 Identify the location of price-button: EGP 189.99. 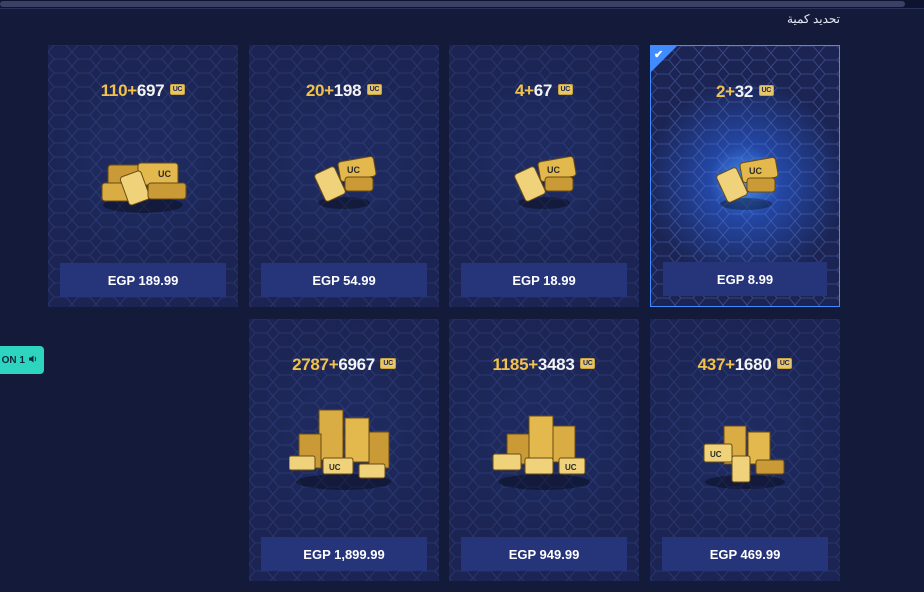
(143, 280).